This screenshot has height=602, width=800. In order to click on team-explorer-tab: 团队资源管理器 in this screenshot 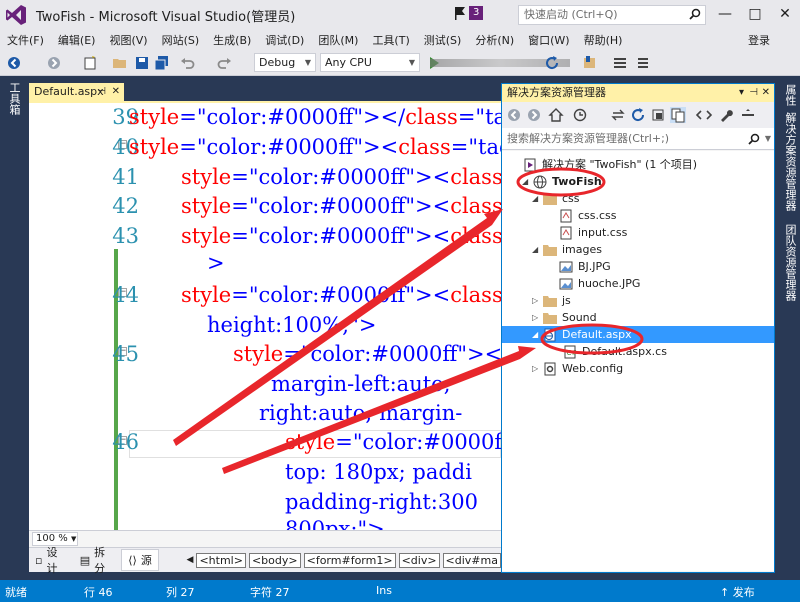, I will do `click(790, 262)`.